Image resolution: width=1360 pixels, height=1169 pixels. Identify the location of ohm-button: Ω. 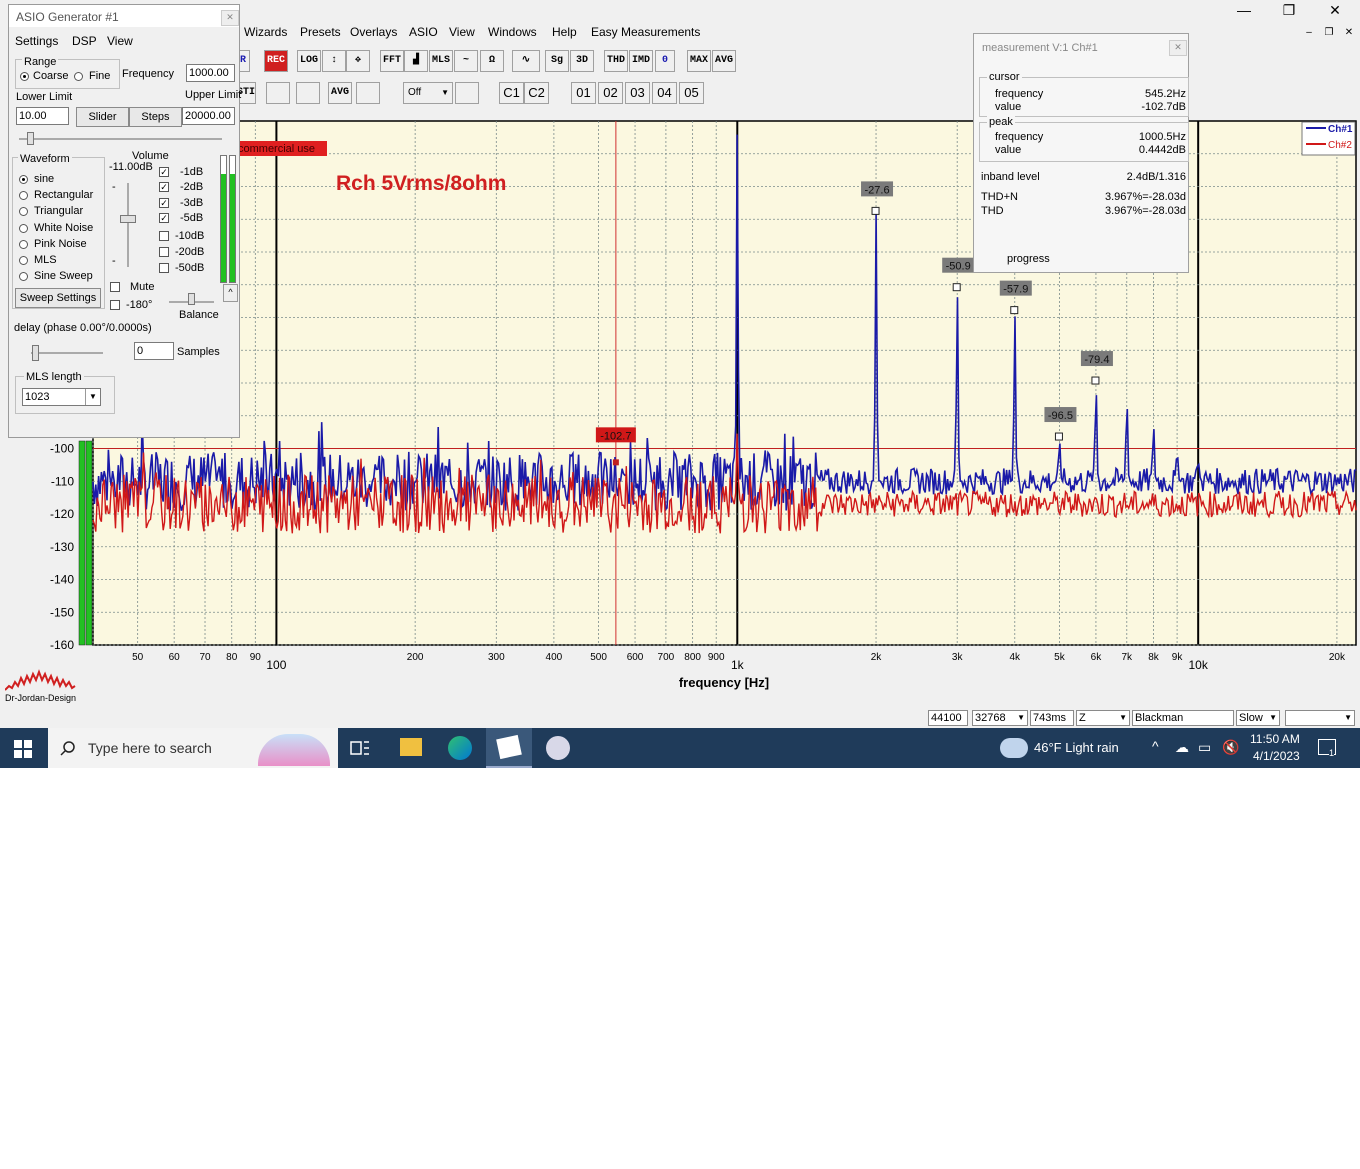
(492, 61).